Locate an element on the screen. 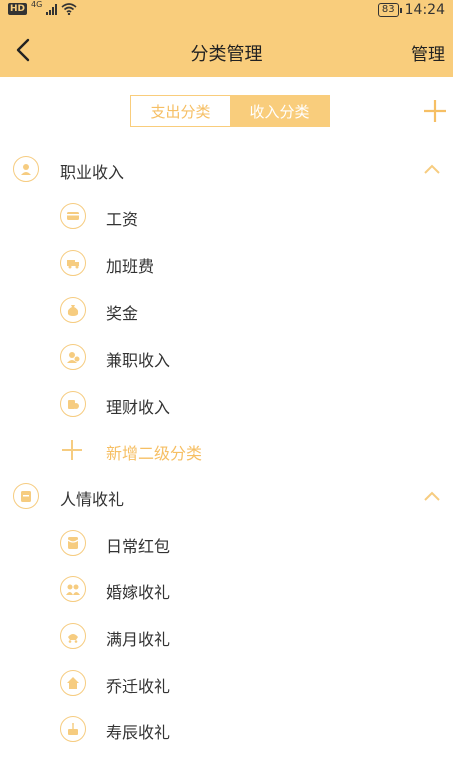 The height and width of the screenshot is (766, 453). list-item: 满月收礼 is located at coordinates (226, 636).